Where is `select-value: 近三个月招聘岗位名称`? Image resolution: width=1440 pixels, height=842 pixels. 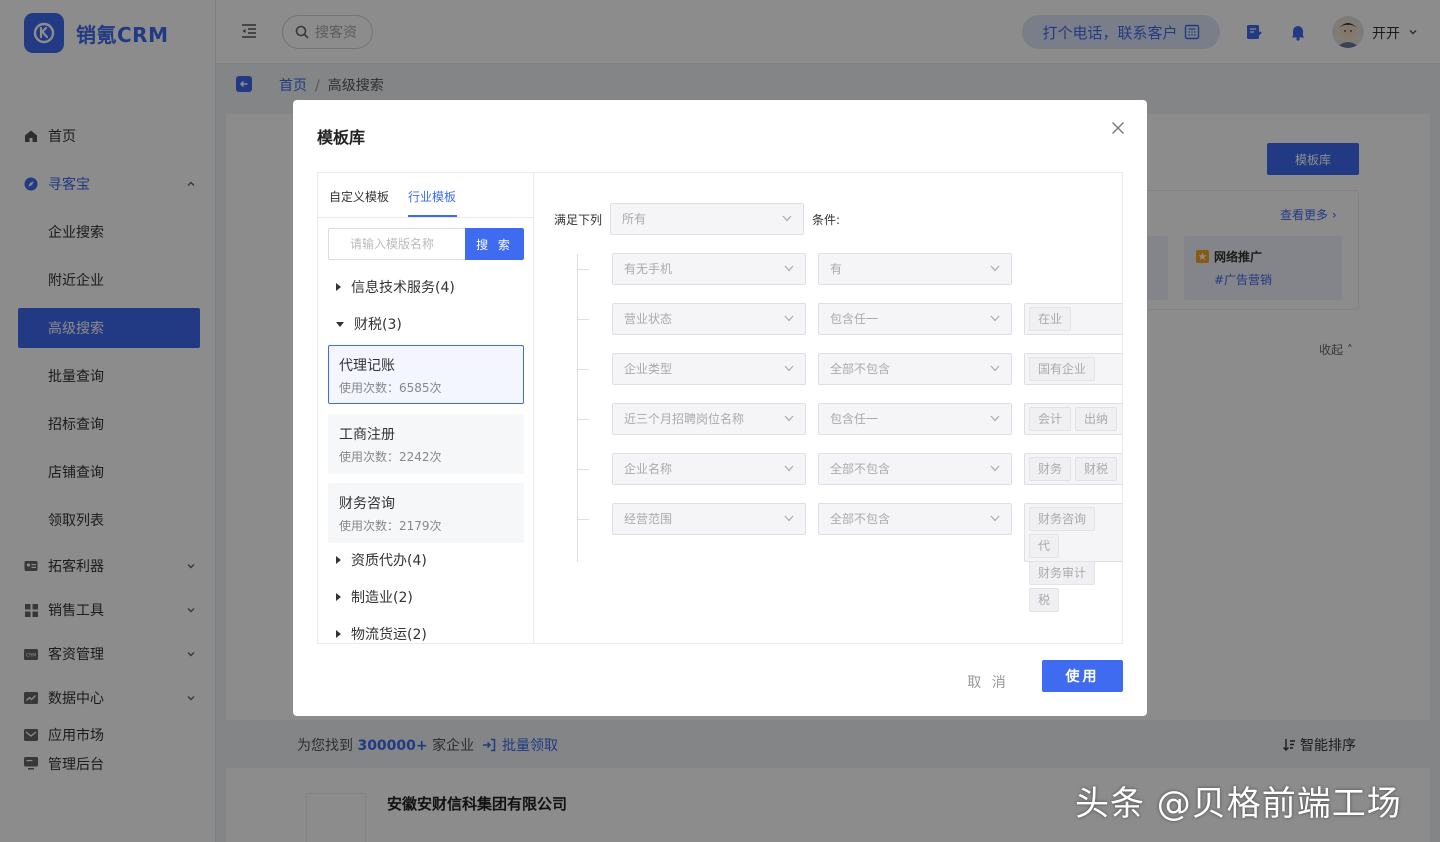 select-value: 近三个月招聘岗位名称 is located at coordinates (684, 419).